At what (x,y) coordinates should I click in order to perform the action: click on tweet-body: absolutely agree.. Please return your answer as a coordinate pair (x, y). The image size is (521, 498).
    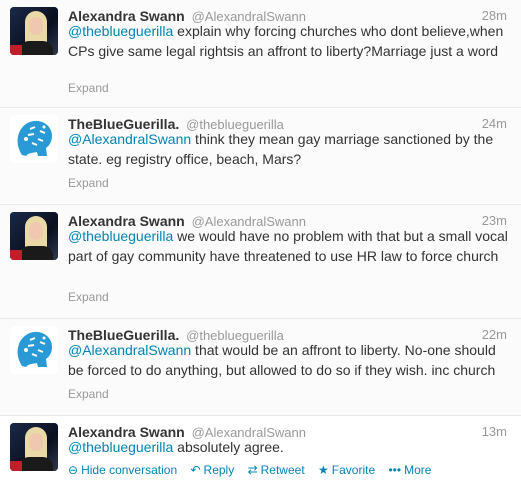
    Looking at the image, I should click on (228, 447).